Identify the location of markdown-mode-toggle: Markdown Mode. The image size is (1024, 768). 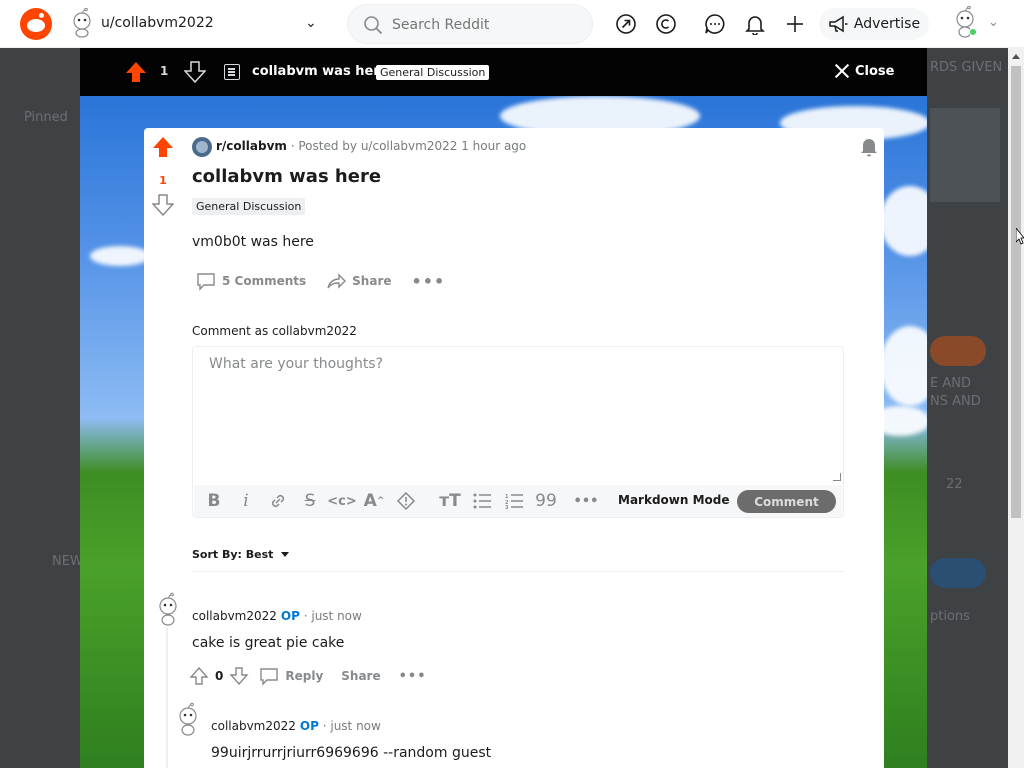
(674, 500).